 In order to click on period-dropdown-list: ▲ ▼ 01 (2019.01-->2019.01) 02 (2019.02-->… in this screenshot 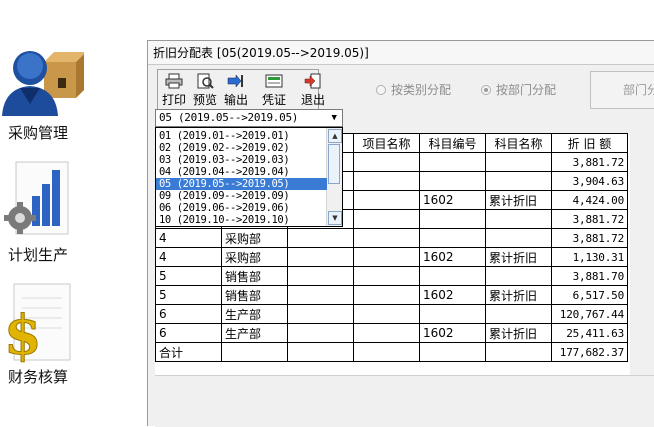, I will do `click(249, 177)`.